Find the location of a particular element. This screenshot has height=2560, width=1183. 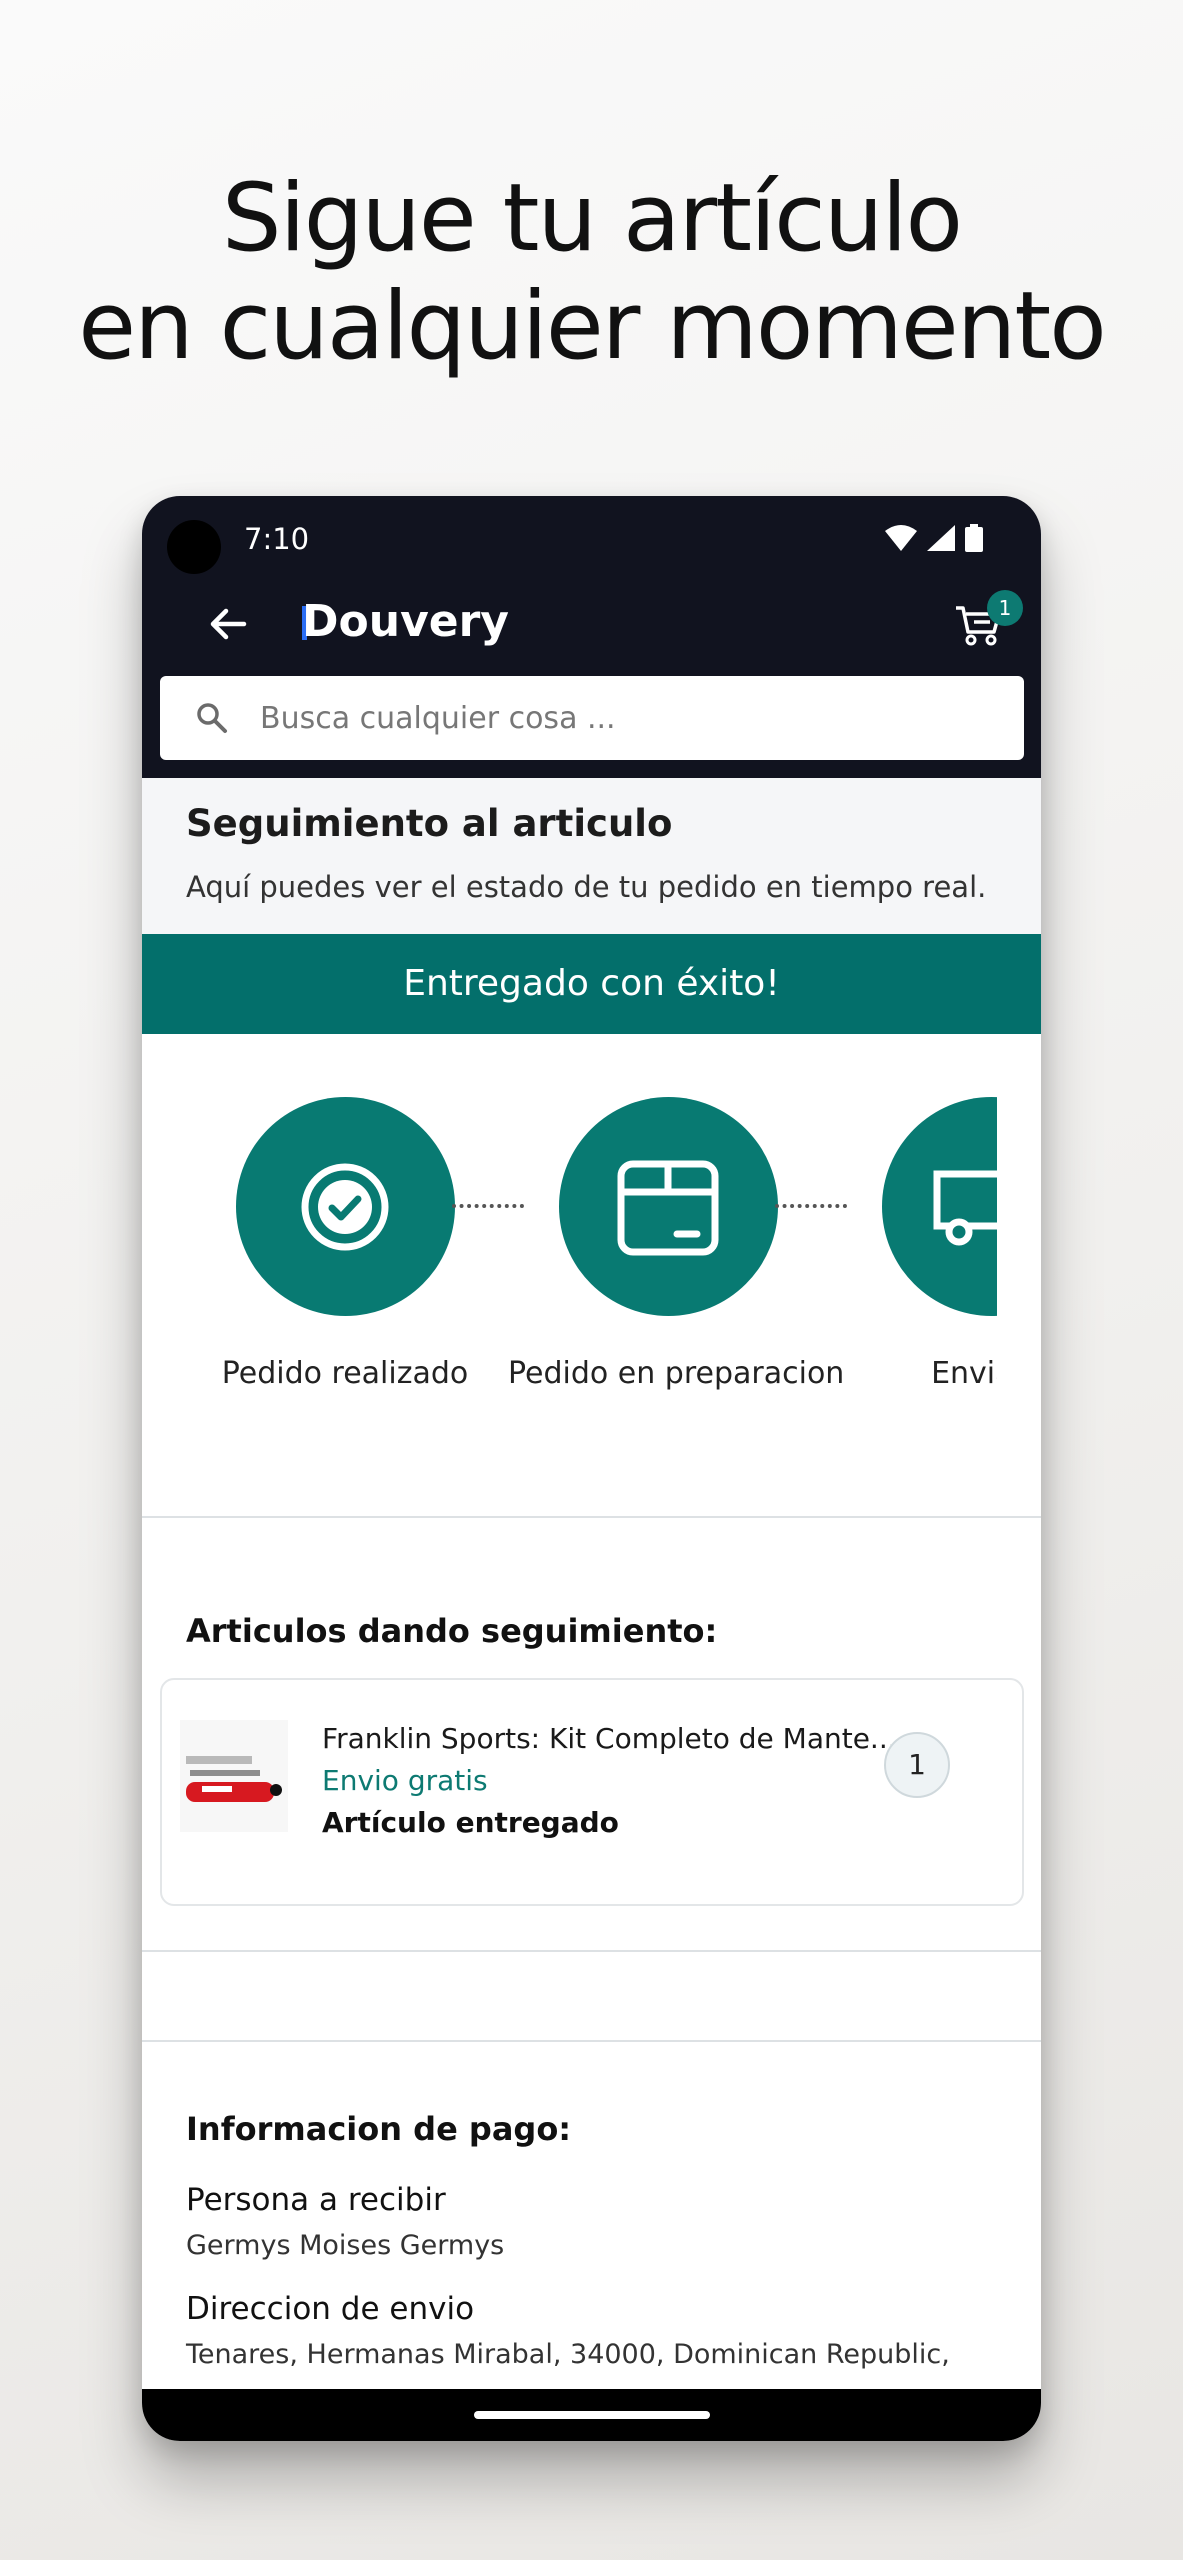

cart-count-badge: 1 is located at coordinates (1005, 608).